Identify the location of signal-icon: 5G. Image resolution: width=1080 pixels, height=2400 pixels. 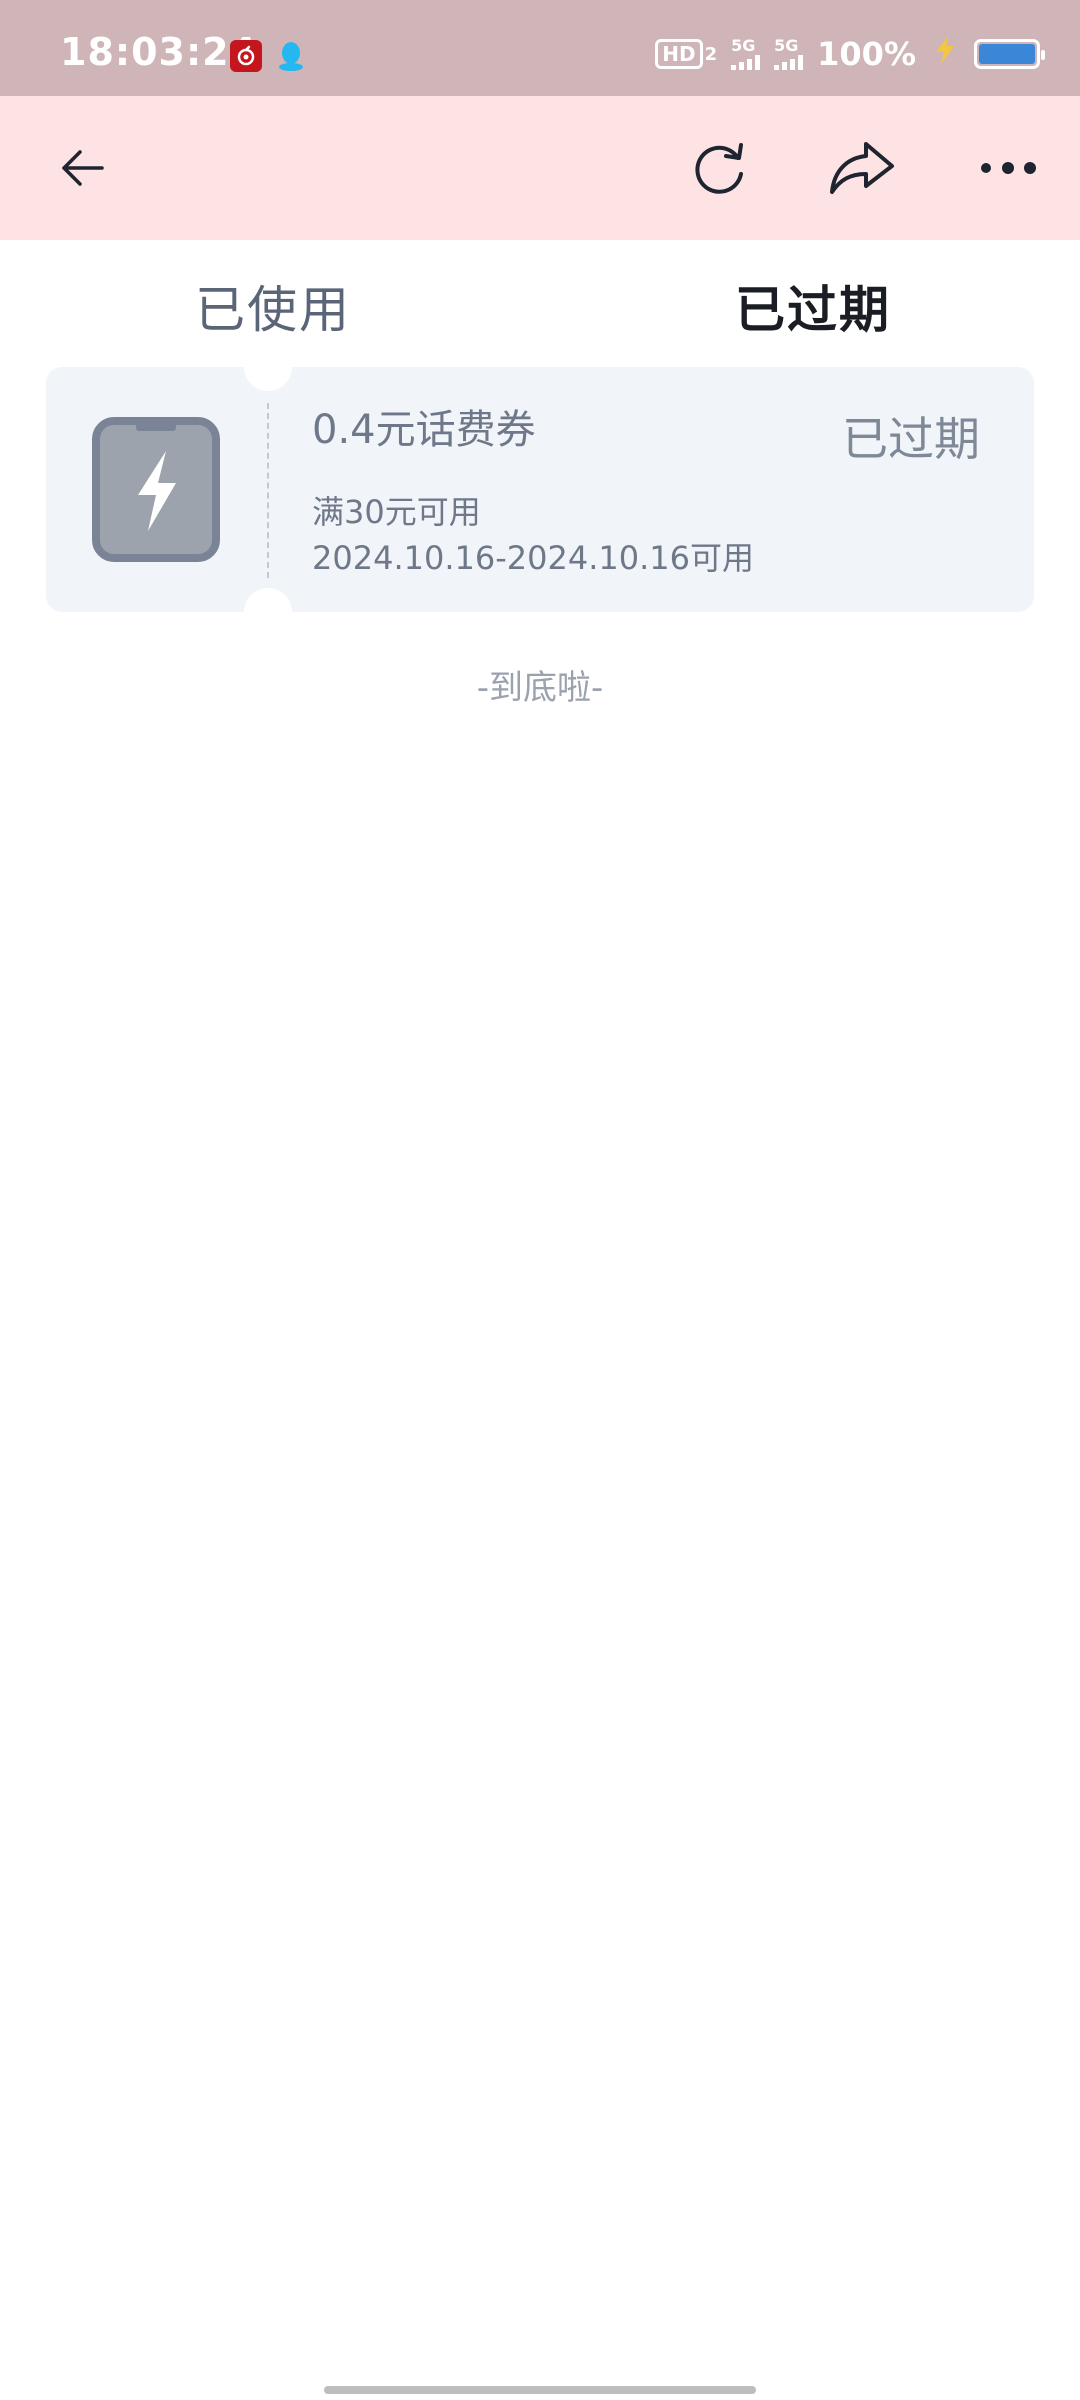
(746, 54).